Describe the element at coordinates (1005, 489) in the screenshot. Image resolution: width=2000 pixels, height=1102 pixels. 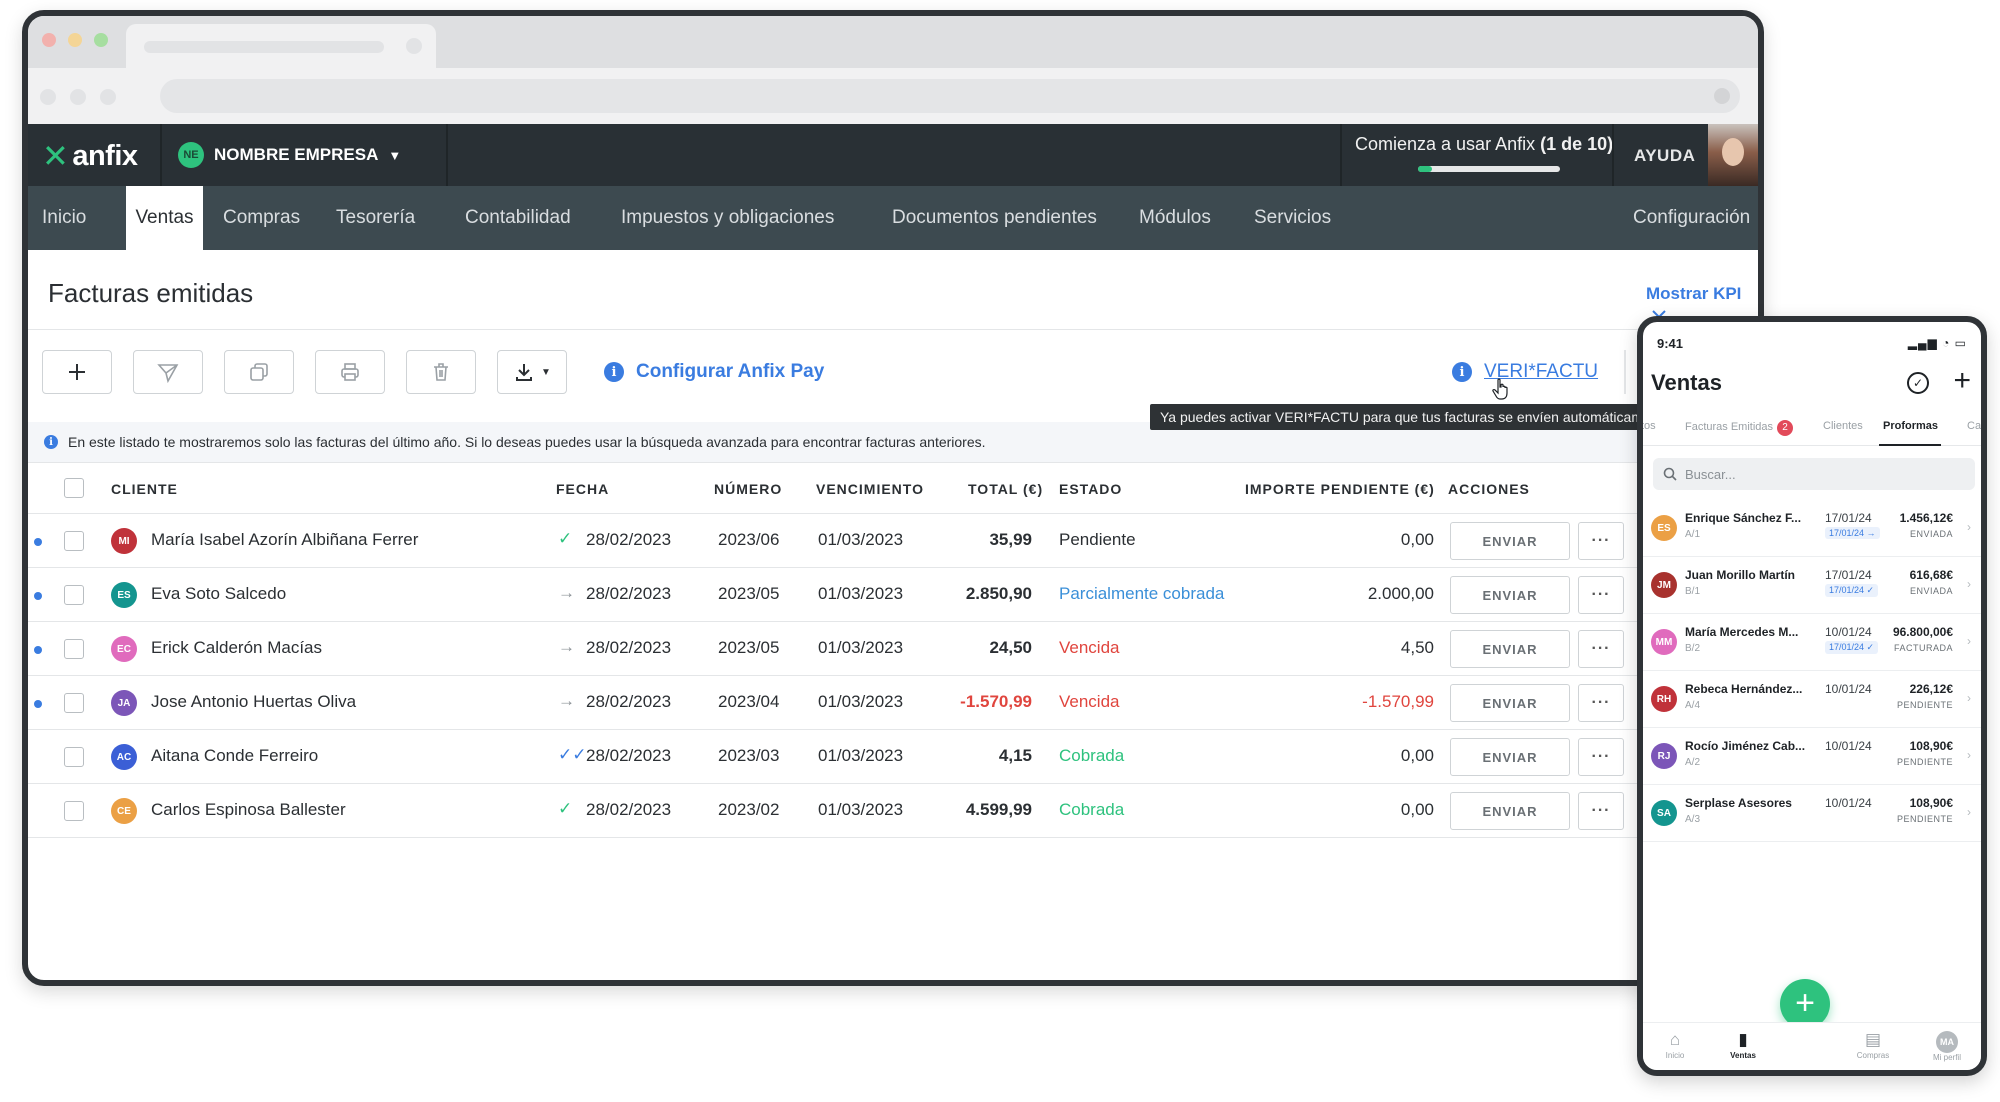
I see `column-header-total: TOTAL (€)` at that location.